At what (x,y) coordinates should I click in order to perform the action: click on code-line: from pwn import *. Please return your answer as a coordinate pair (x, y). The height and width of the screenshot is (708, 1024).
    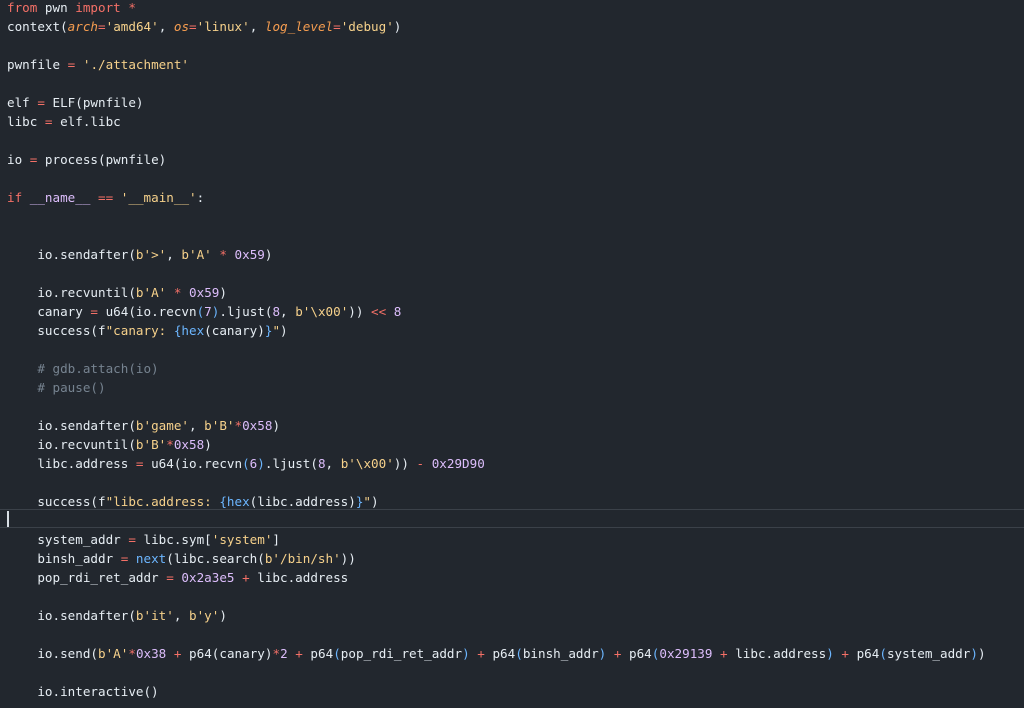
    Looking at the image, I should click on (496, 8).